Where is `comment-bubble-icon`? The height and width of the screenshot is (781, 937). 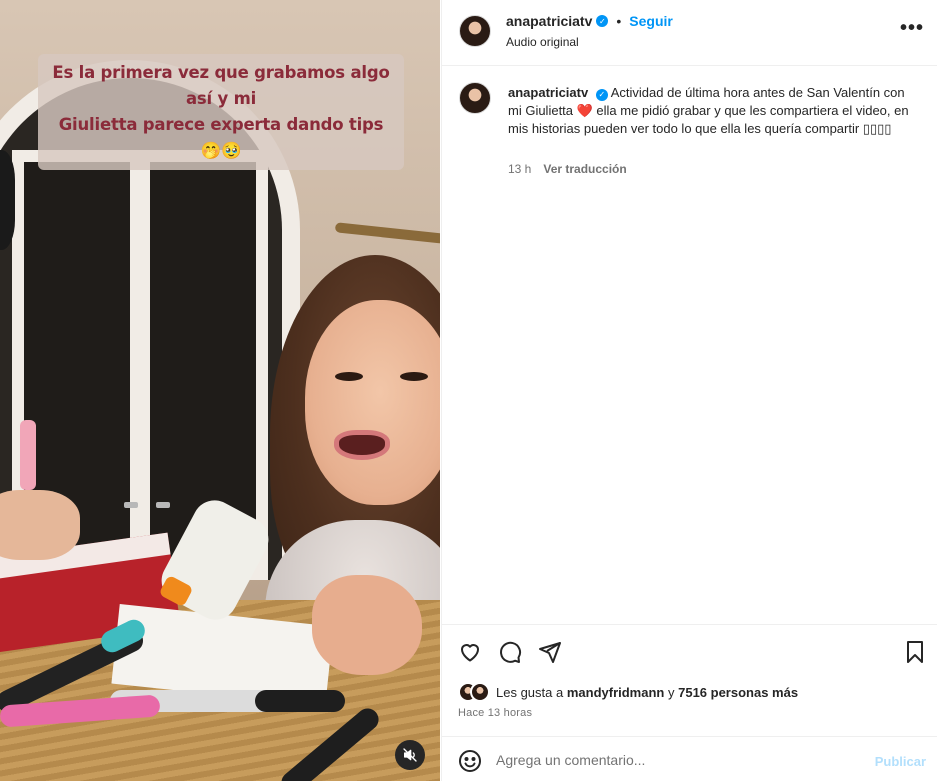 comment-bubble-icon is located at coordinates (511, 652).